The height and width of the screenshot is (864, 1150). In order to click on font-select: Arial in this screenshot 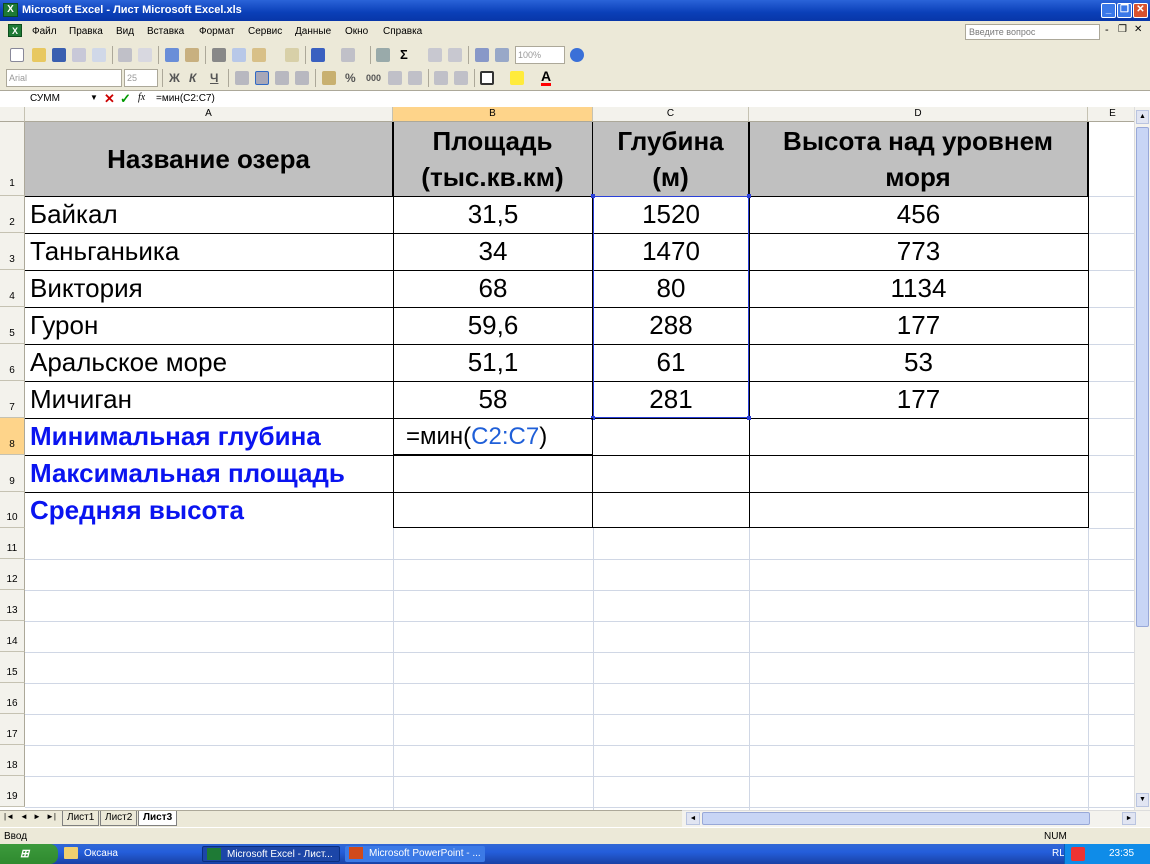, I will do `click(64, 78)`.